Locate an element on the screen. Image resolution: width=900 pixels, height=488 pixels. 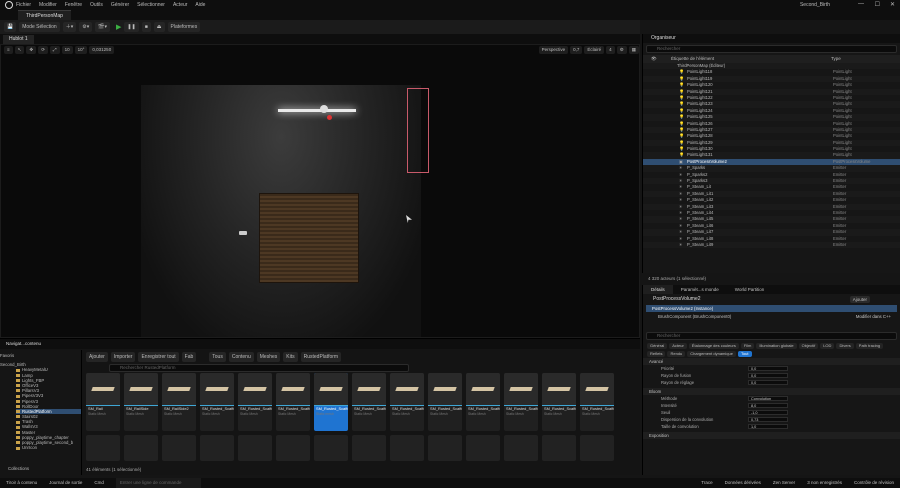
menu-acteur: Acteur is located at coordinates (180, 5).